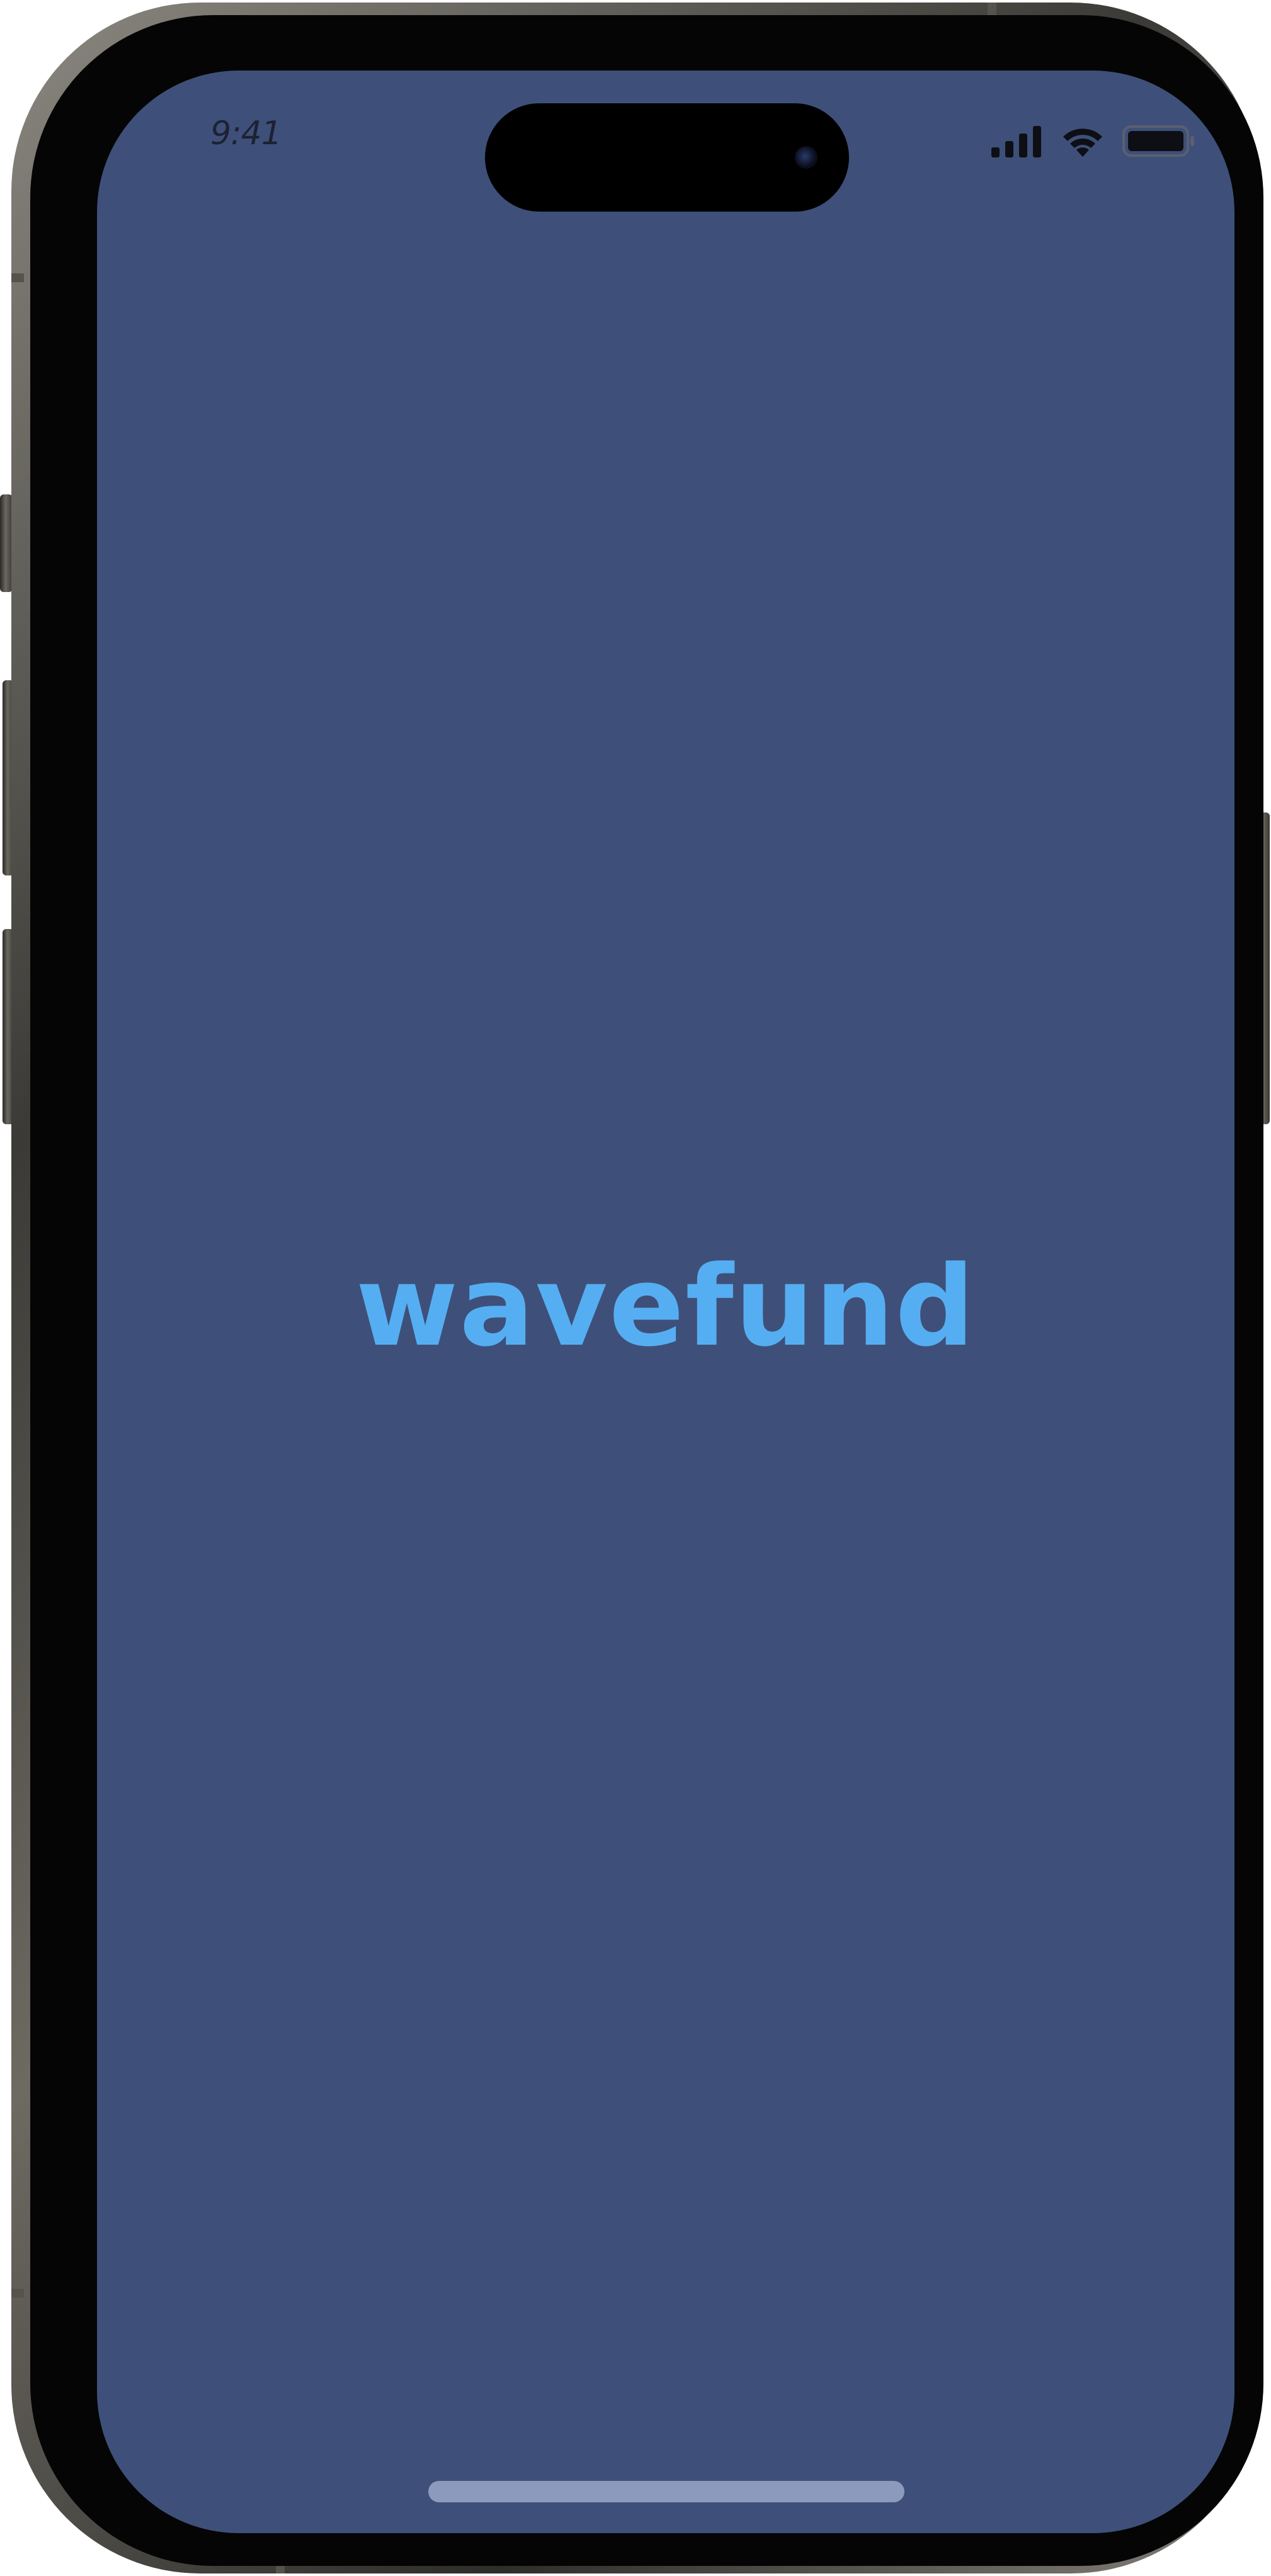 The height and width of the screenshot is (2576, 1271). I want to click on dynamic-island, so click(667, 157).